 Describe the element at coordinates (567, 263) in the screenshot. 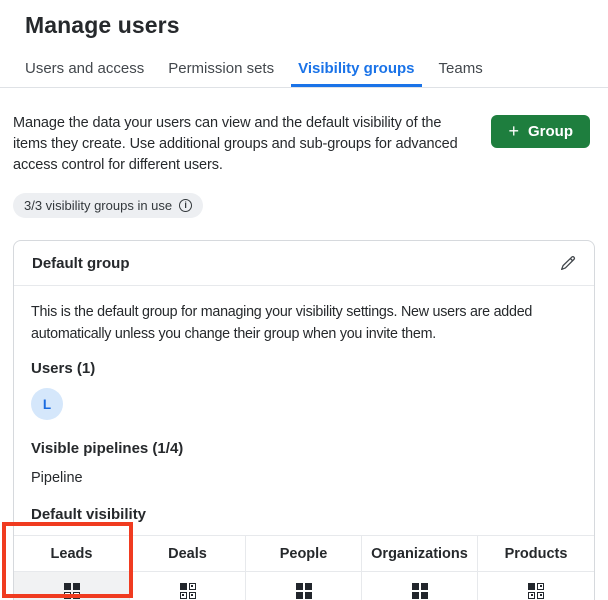

I see `edit-pencil-icon` at that location.